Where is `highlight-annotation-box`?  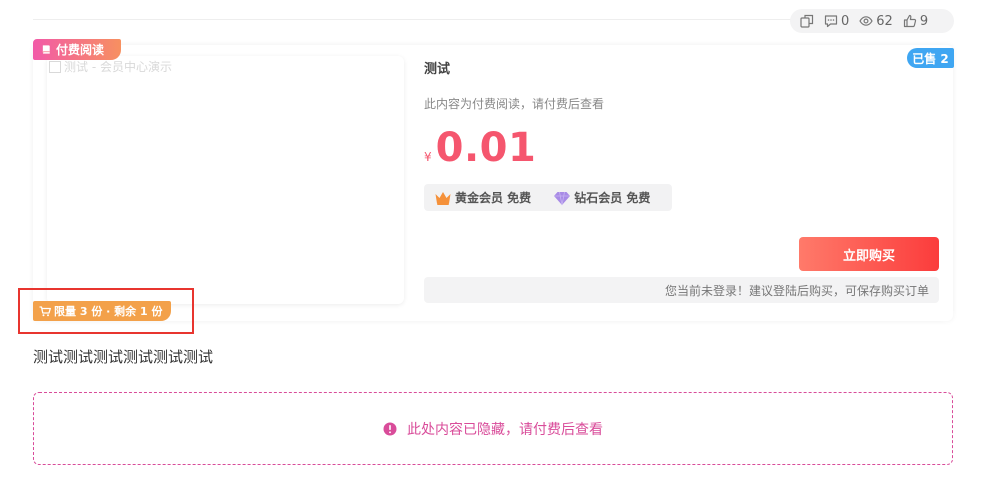 highlight-annotation-box is located at coordinates (106, 311).